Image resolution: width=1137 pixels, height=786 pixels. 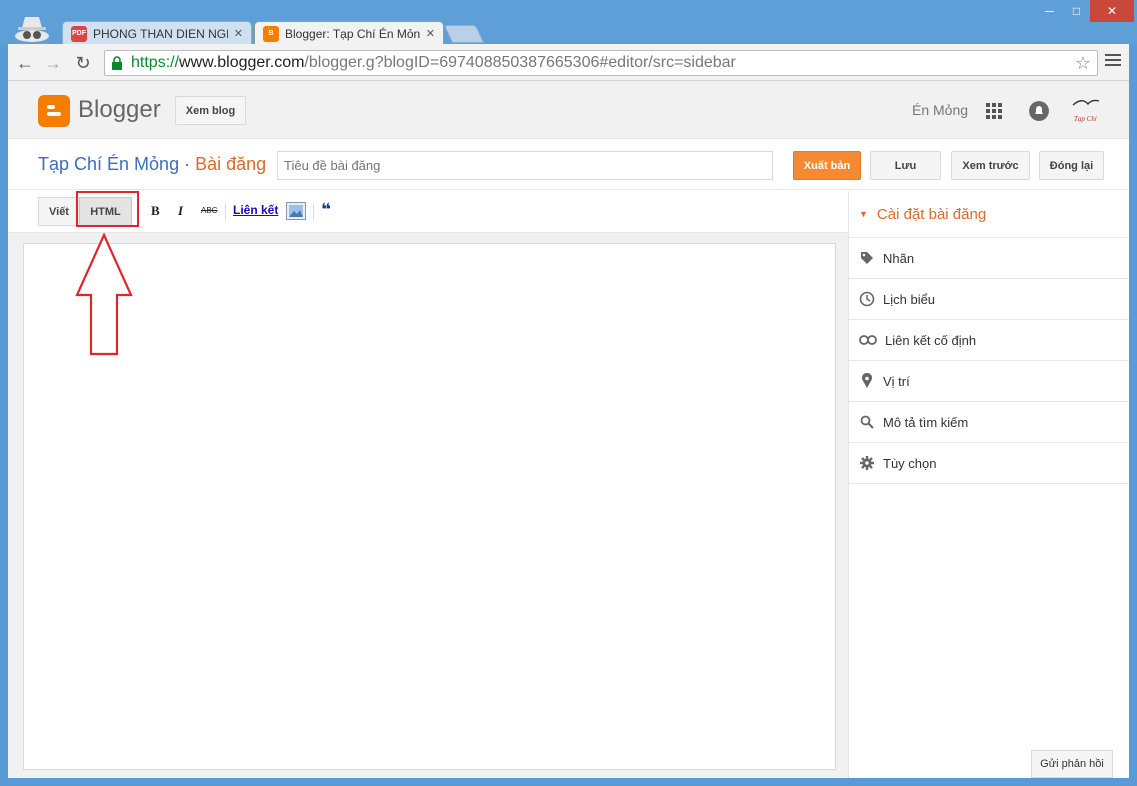 What do you see at coordinates (905, 165) in the screenshot?
I see `save-button: Lưu` at bounding box center [905, 165].